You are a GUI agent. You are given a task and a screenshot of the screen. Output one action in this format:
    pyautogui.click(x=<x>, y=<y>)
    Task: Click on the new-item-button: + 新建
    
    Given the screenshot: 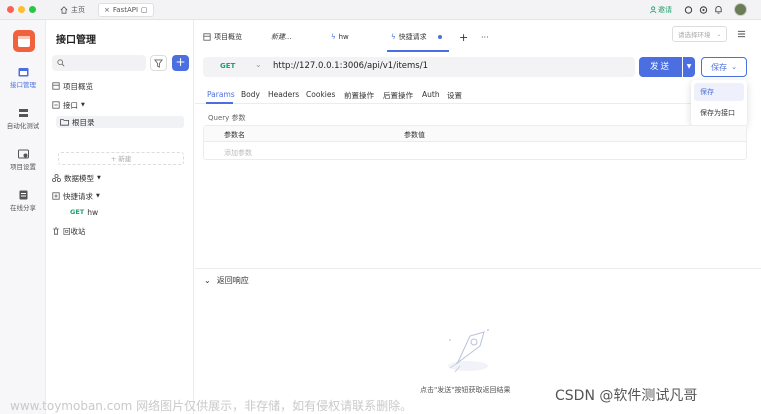 What is the action you would take?
    pyautogui.click(x=121, y=158)
    